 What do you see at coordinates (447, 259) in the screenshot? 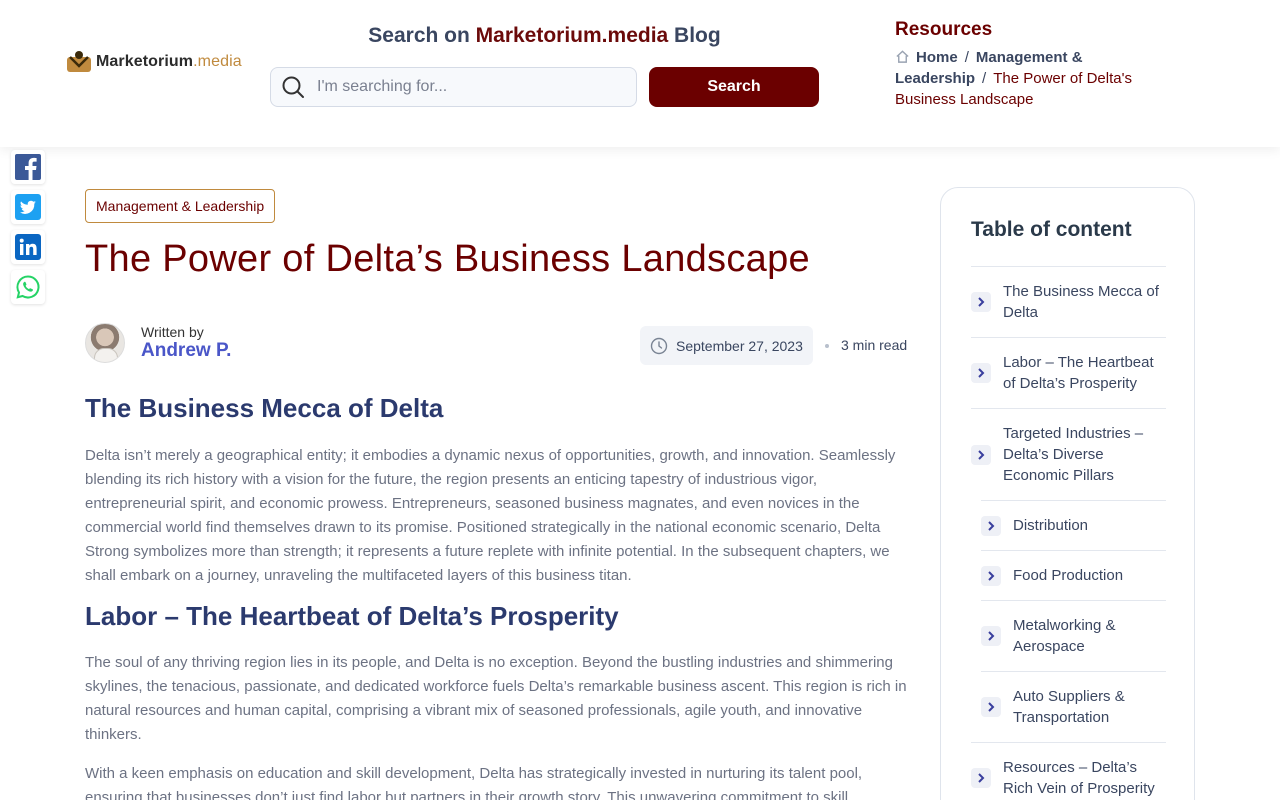
I see `article-title: The Power of Delta’s Business Landscape` at bounding box center [447, 259].